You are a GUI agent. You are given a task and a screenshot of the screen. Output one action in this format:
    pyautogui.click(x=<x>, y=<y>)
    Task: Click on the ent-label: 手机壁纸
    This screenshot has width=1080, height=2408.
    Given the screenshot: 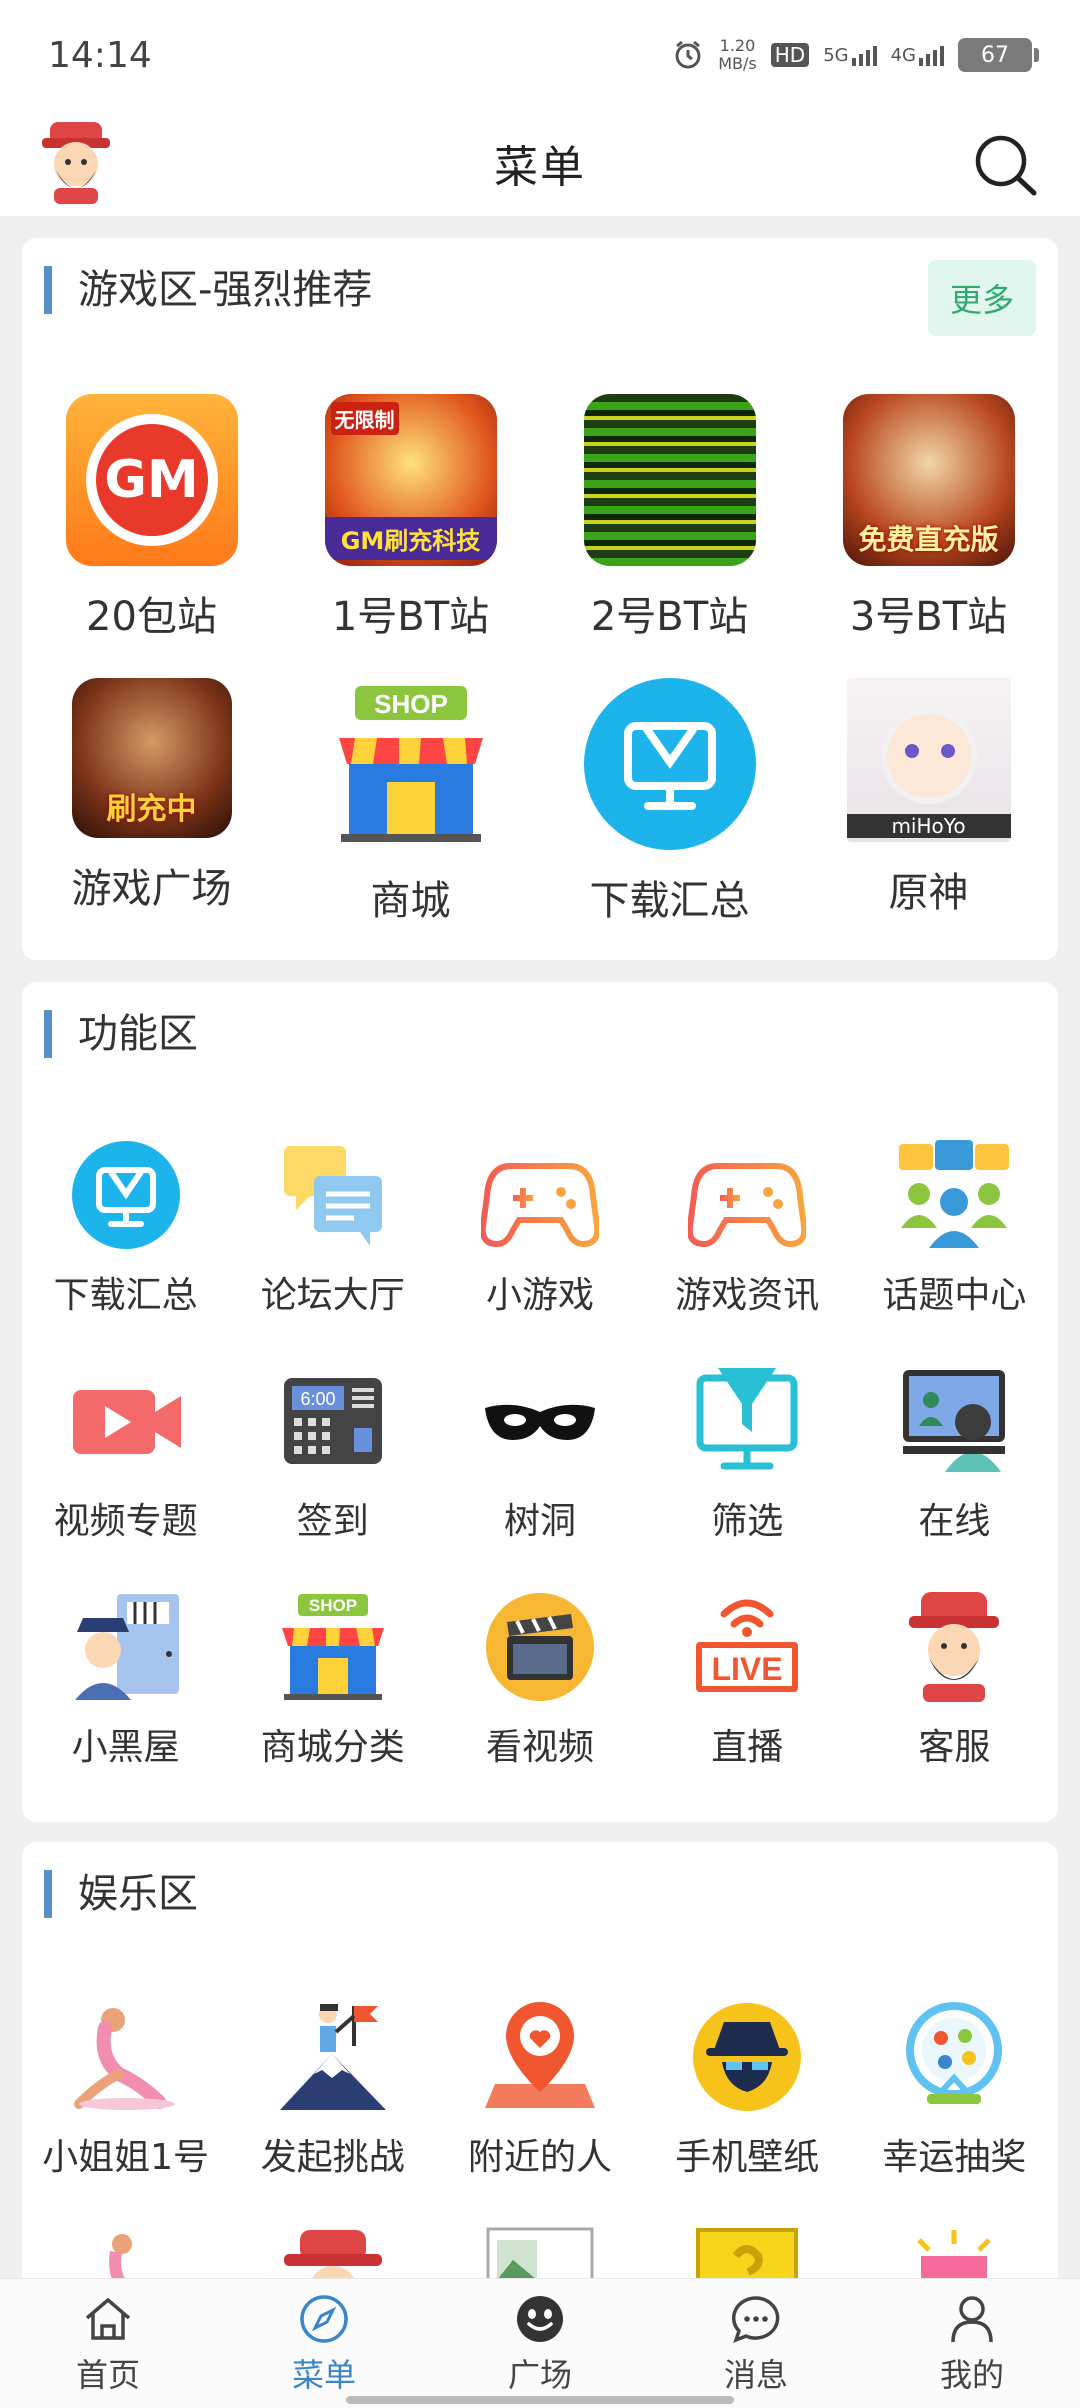 What is the action you would take?
    pyautogui.click(x=747, y=2157)
    